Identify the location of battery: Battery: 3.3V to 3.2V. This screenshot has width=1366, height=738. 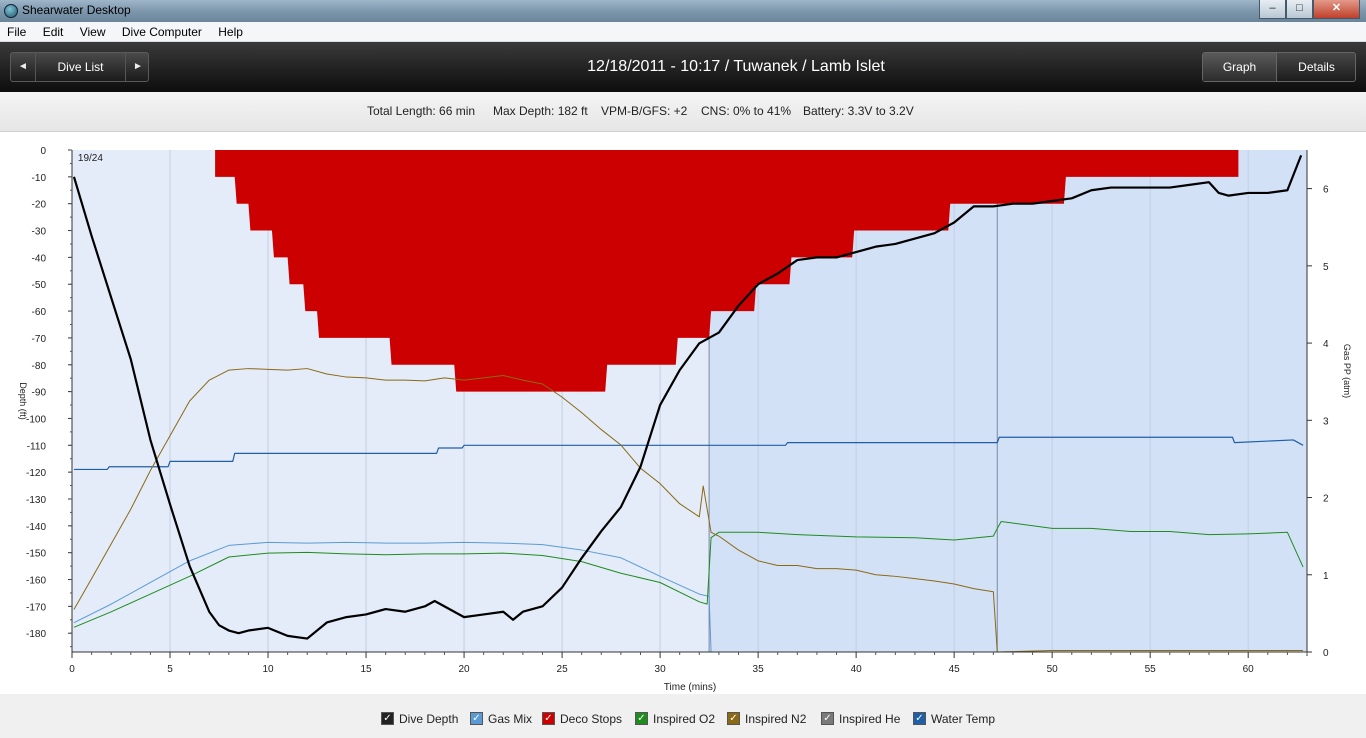
(858, 111).